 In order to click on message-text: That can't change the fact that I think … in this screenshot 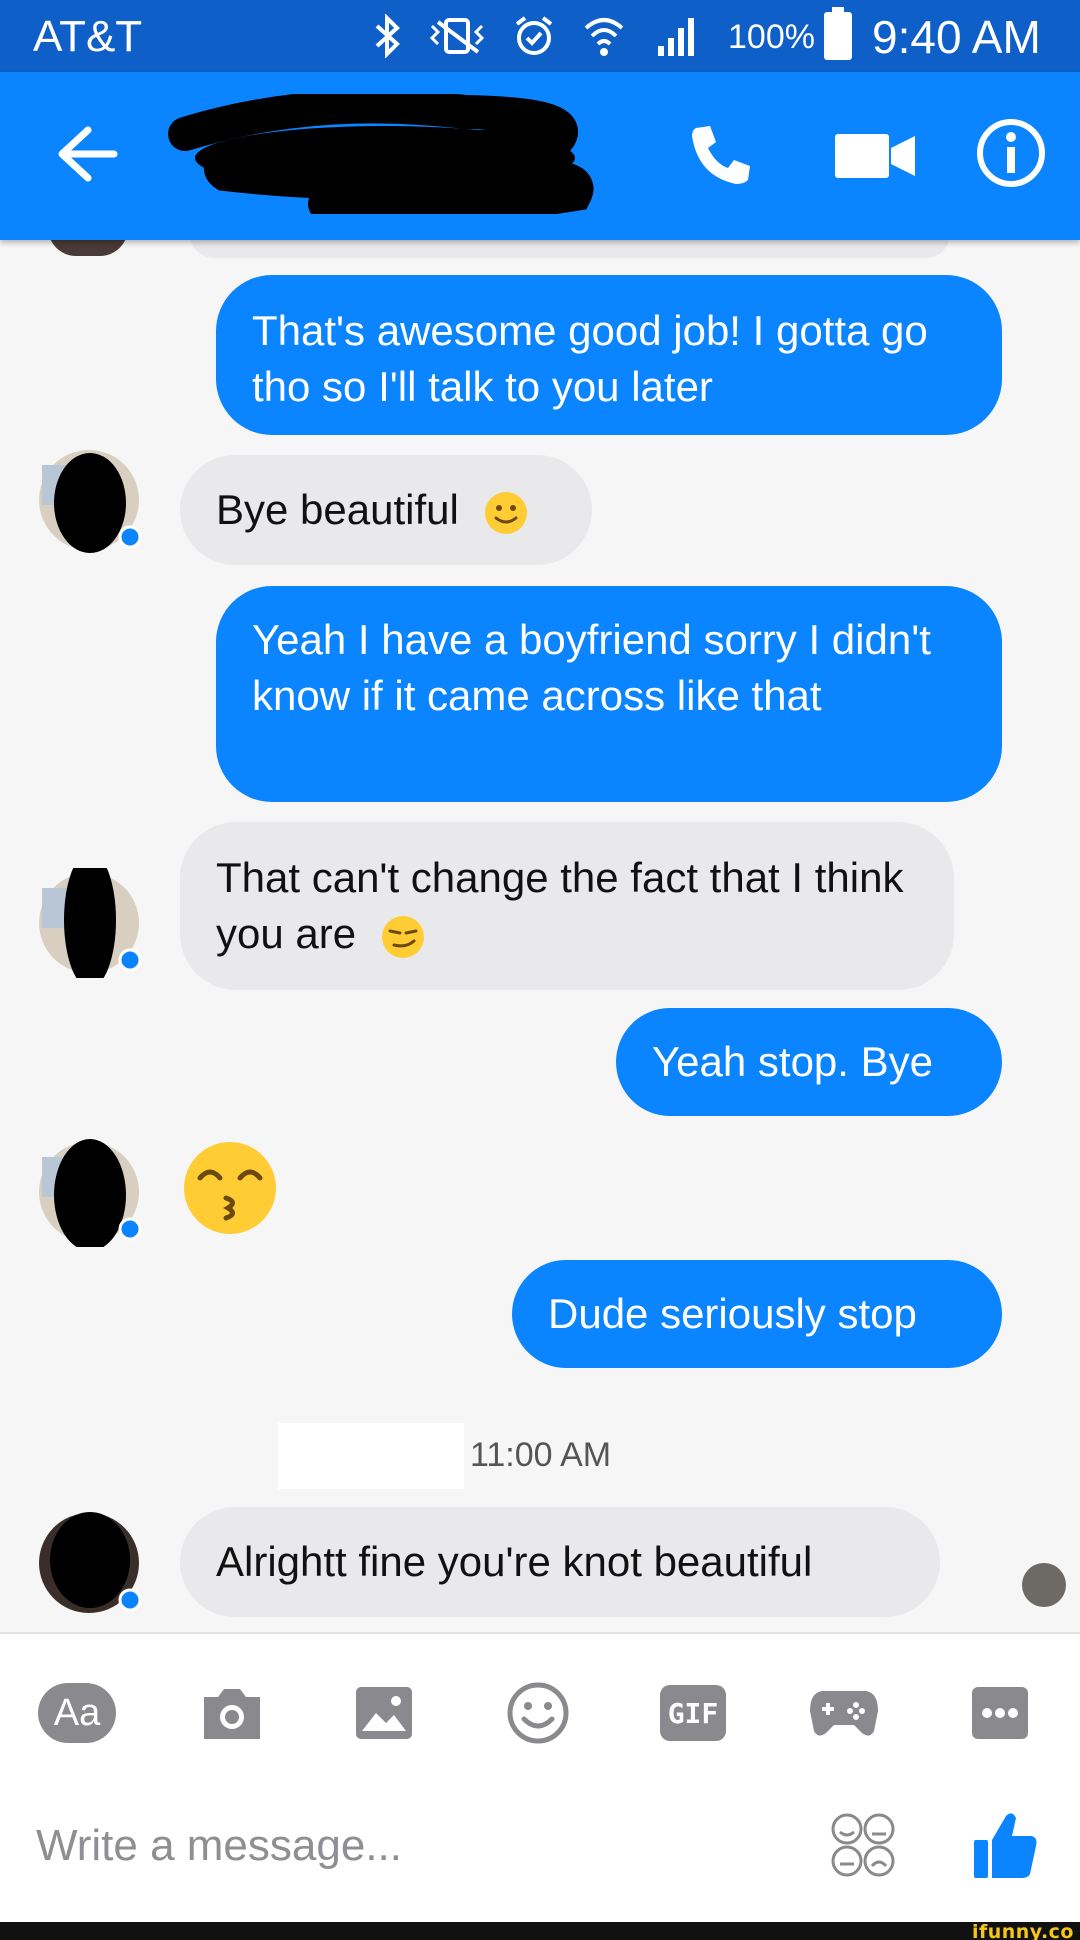, I will do `click(560, 905)`.